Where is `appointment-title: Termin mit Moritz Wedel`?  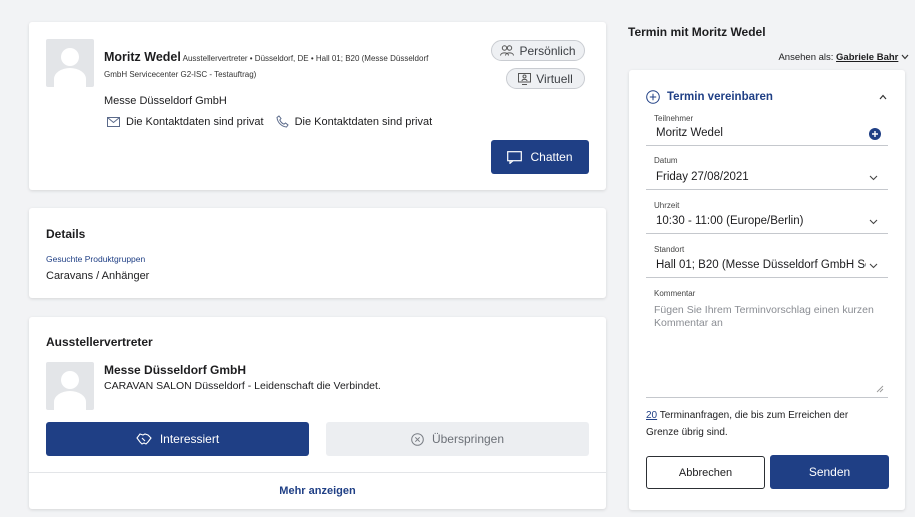
appointment-title: Termin mit Moritz Wedel is located at coordinates (697, 32).